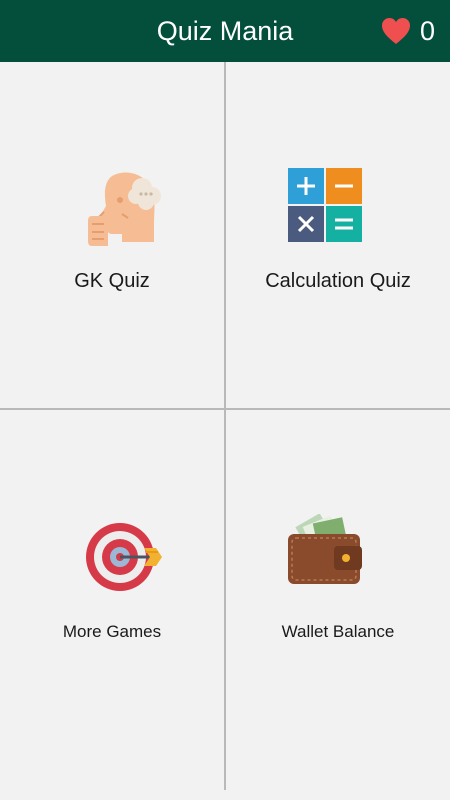 This screenshot has height=800, width=450. What do you see at coordinates (428, 31) in the screenshot?
I see `lives-count: 0` at bounding box center [428, 31].